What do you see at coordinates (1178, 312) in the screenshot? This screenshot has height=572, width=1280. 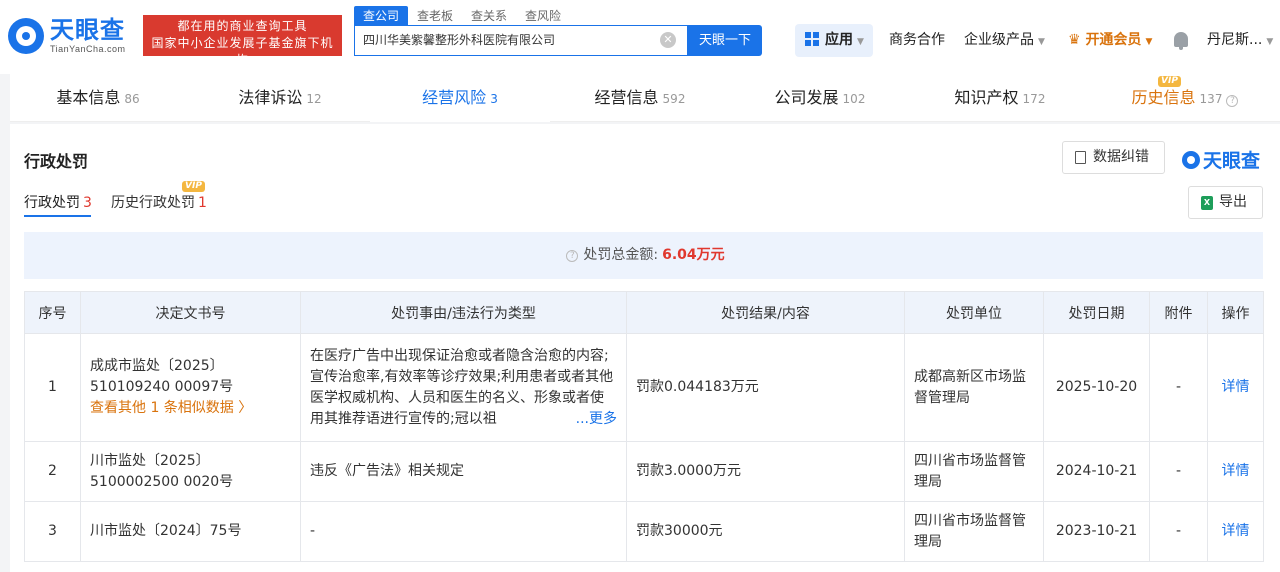 I see `col-header-attach: 附件` at bounding box center [1178, 312].